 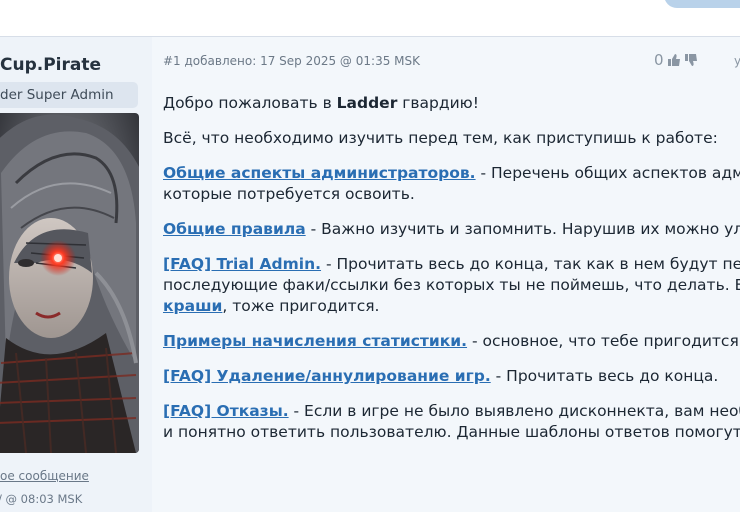 What do you see at coordinates (301, 306) in the screenshot?
I see `item-text-continued: , тоже пригодится.` at bounding box center [301, 306].